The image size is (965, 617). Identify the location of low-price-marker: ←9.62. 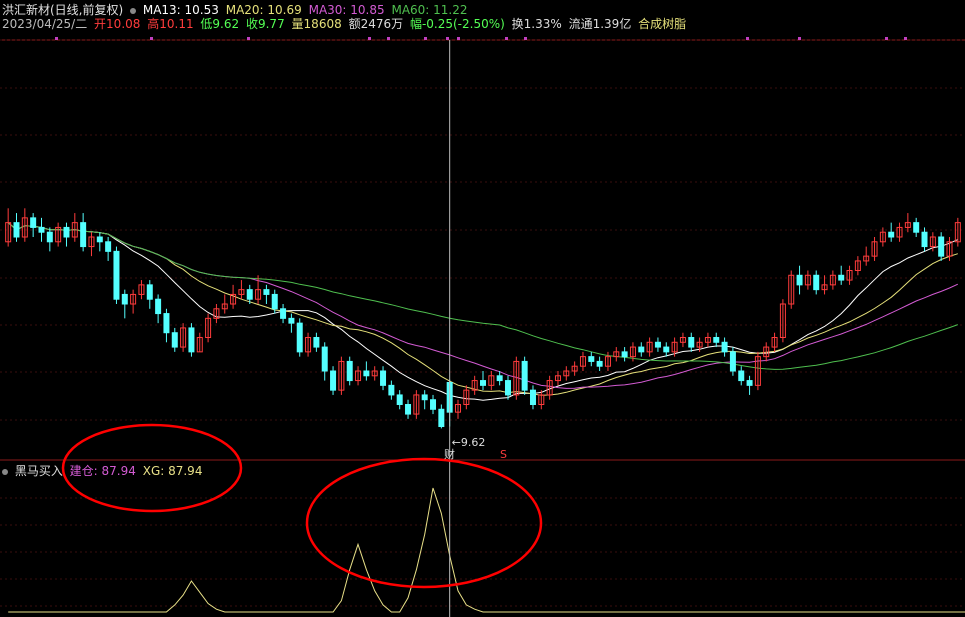
(469, 442).